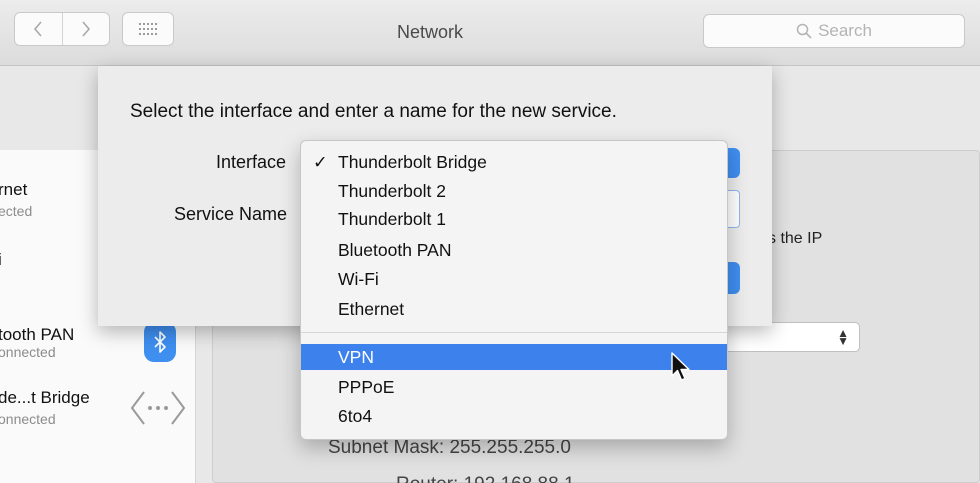  I want to click on sidebar-item-bluetooth-pan: tooth PAN, so click(37, 335).